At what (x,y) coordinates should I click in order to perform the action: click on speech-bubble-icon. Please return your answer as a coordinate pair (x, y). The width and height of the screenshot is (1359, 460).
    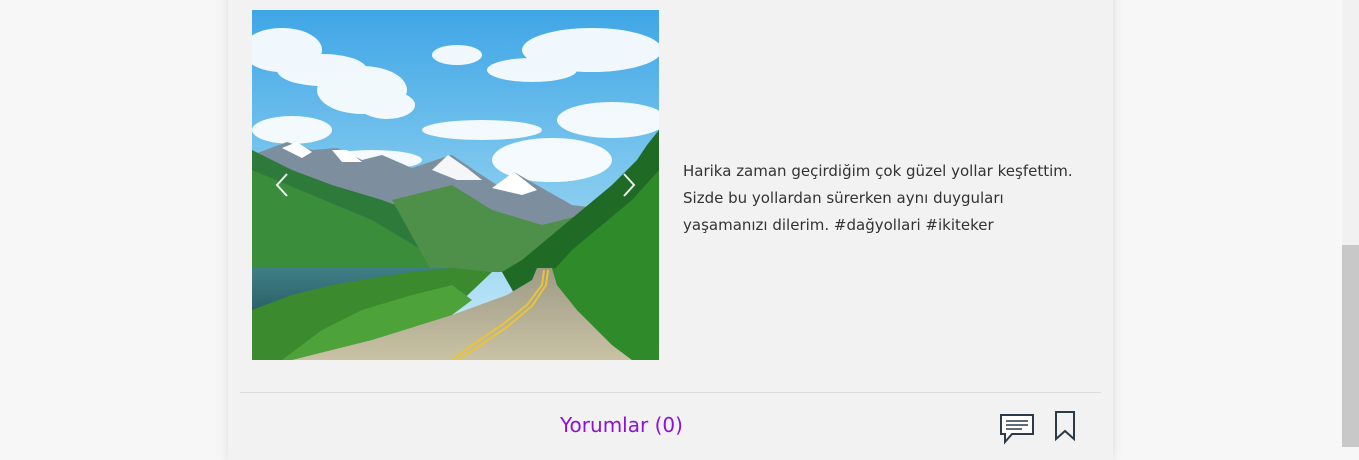
    Looking at the image, I should click on (1017, 429).